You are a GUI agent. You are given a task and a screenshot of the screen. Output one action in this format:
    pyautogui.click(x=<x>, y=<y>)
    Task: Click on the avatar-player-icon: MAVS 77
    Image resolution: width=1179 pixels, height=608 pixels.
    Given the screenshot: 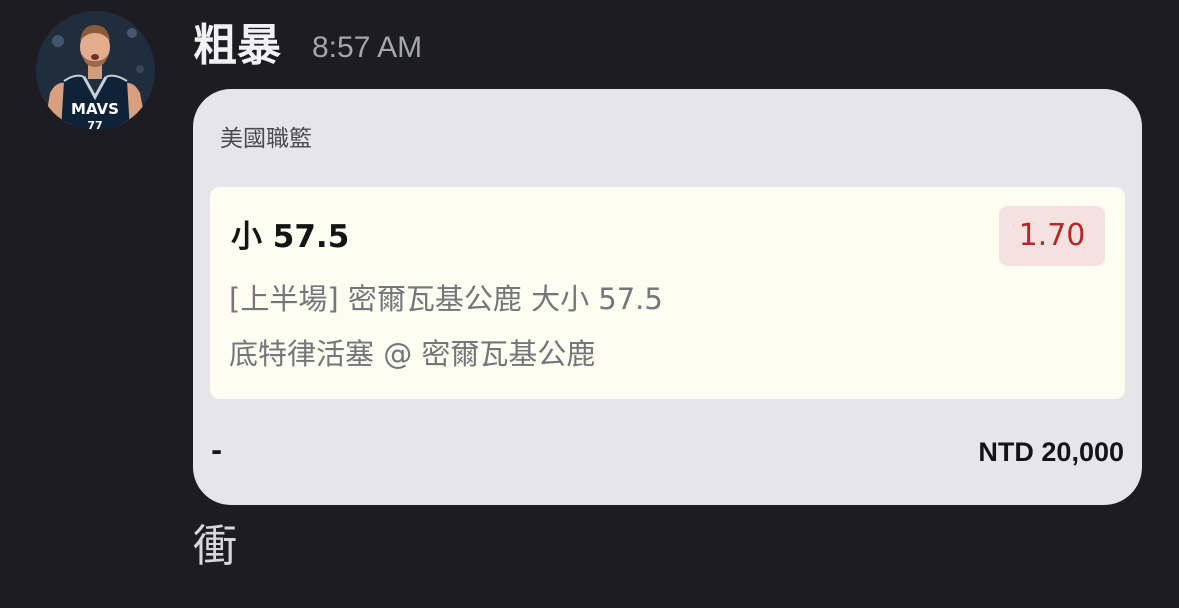 What is the action you would take?
    pyautogui.click(x=95, y=70)
    